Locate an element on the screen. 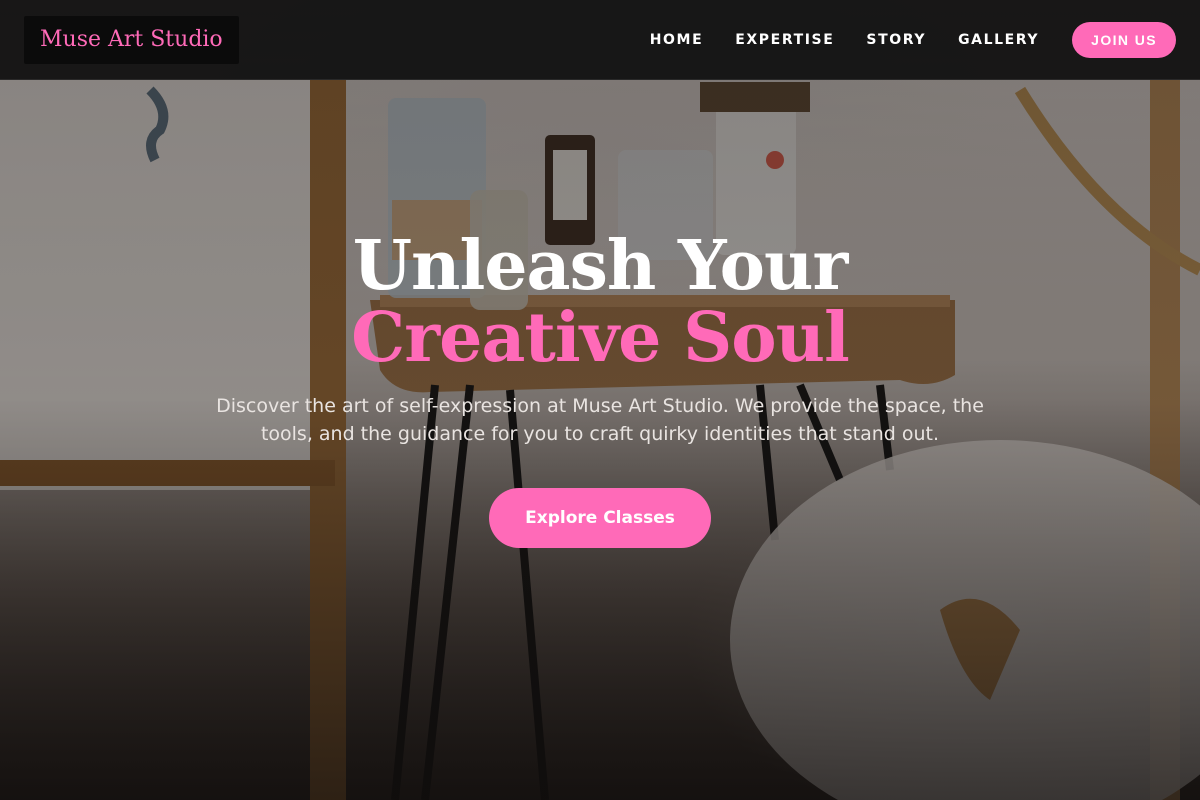  logo: Muse Art Studio is located at coordinates (131, 39).